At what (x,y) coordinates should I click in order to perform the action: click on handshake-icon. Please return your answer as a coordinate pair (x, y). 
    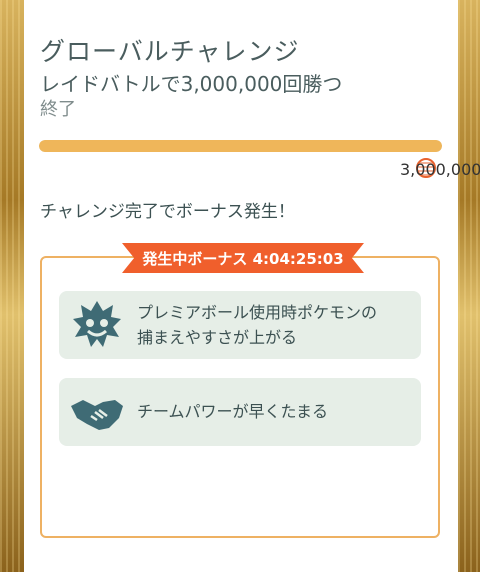
    Looking at the image, I should click on (97, 415).